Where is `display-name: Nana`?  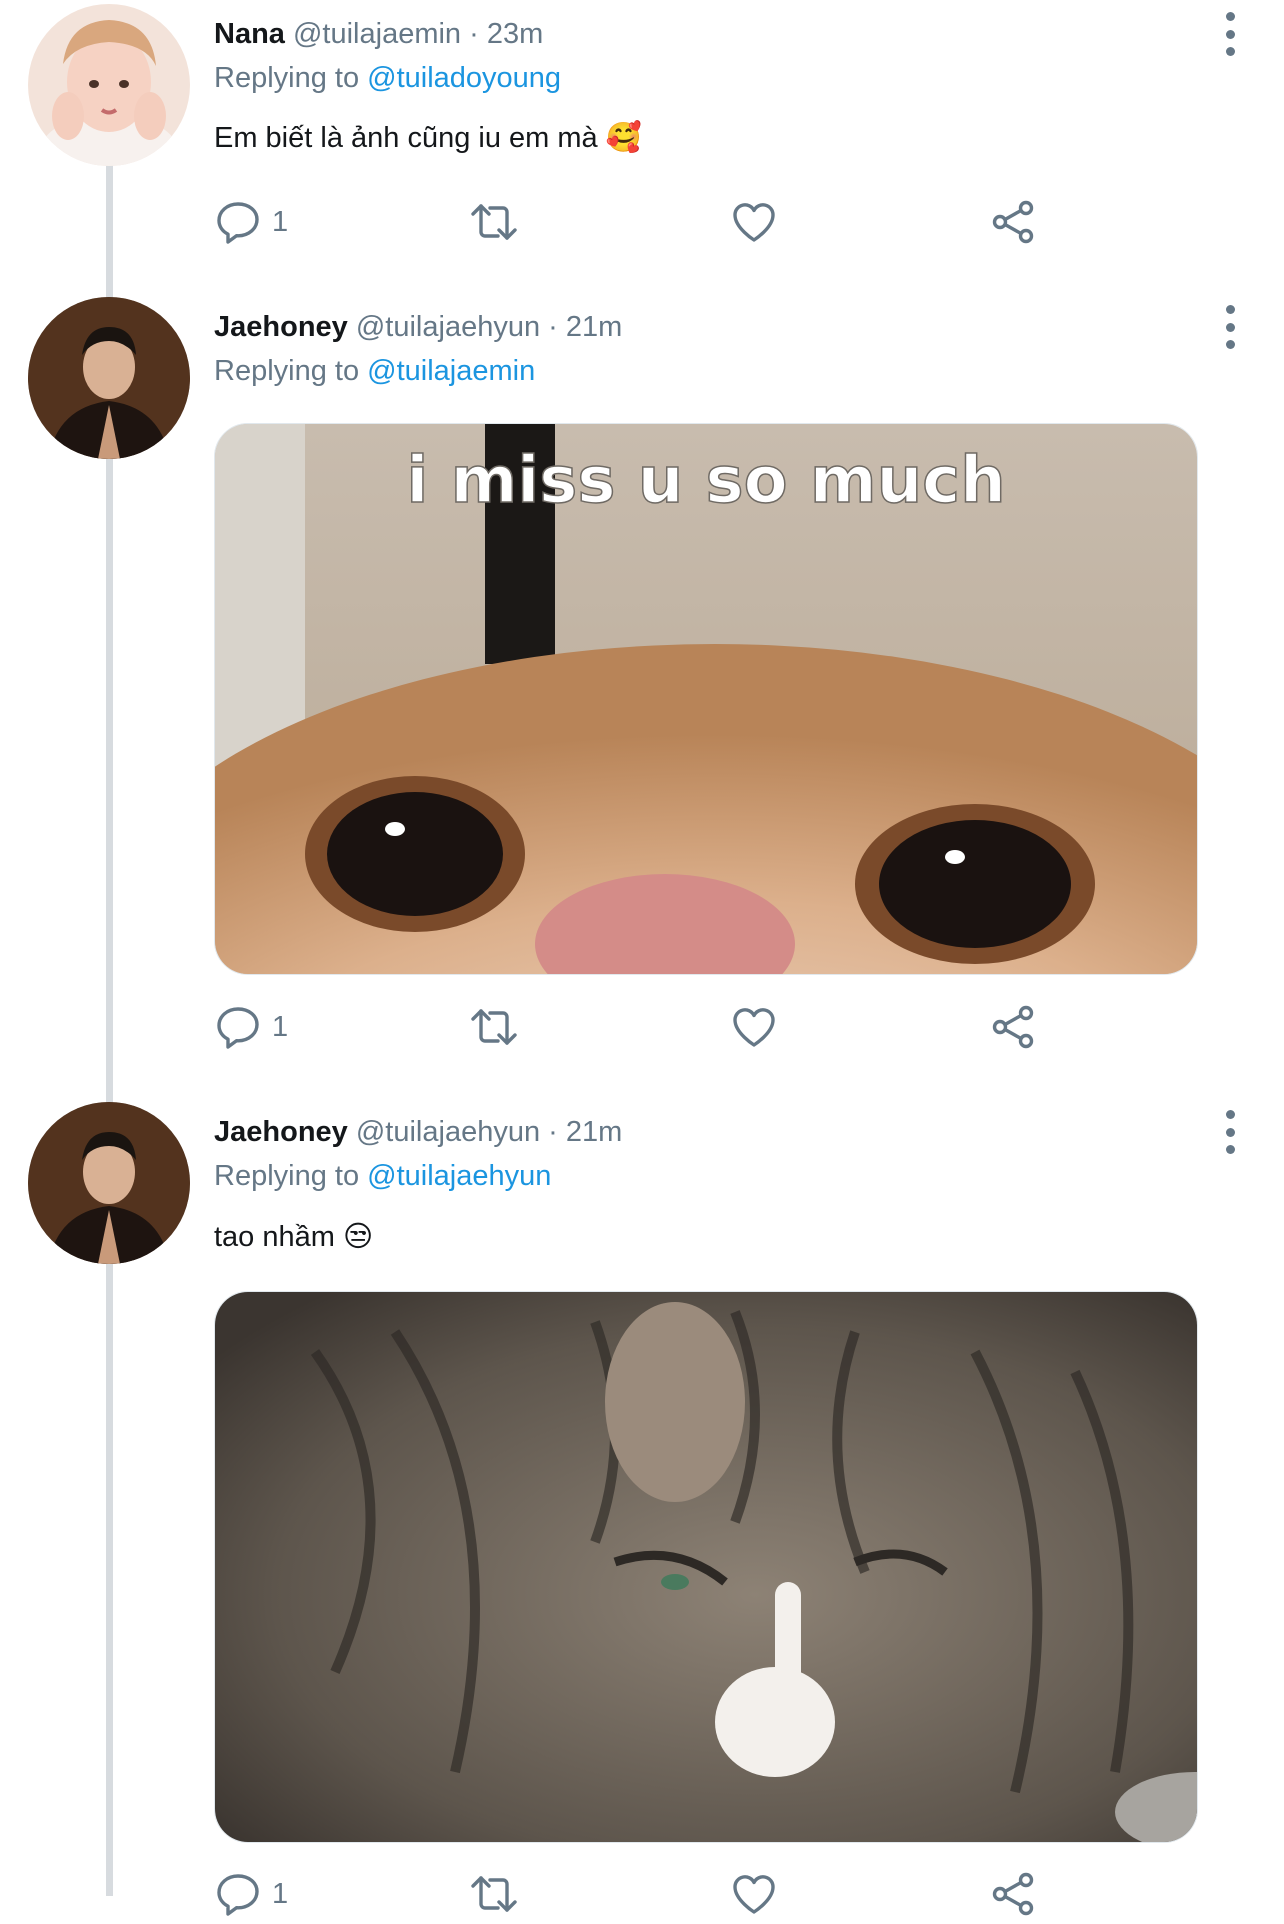
display-name: Nana is located at coordinates (249, 34).